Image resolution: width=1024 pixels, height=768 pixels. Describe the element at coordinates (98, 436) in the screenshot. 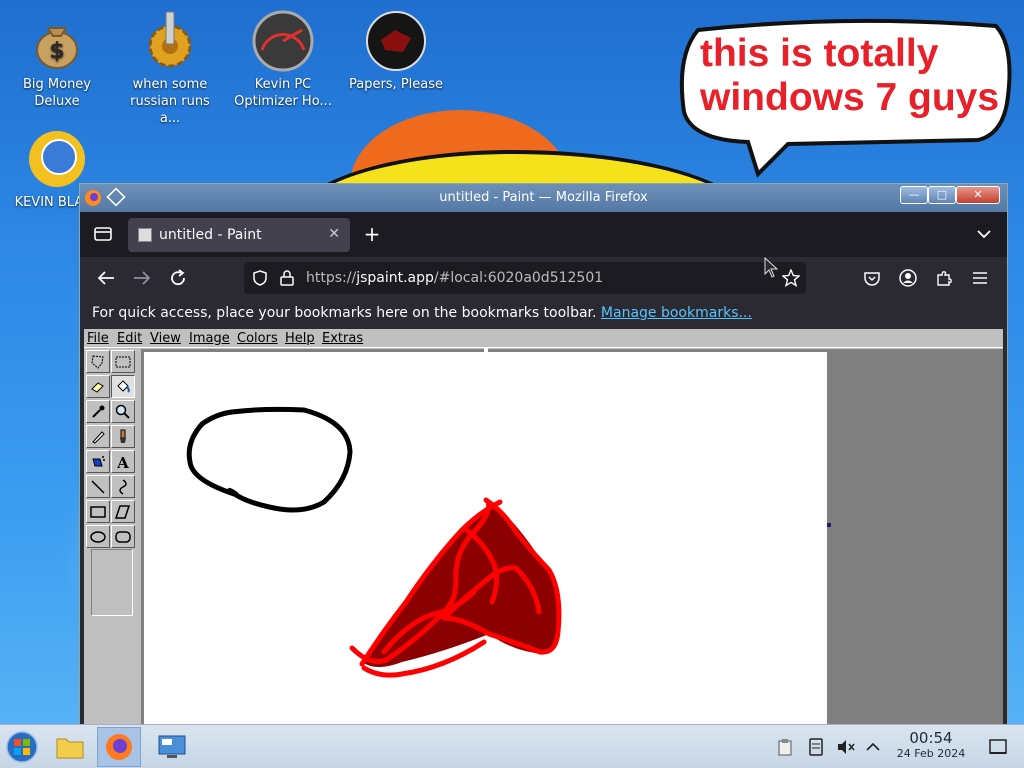

I see `tool-pencil` at that location.